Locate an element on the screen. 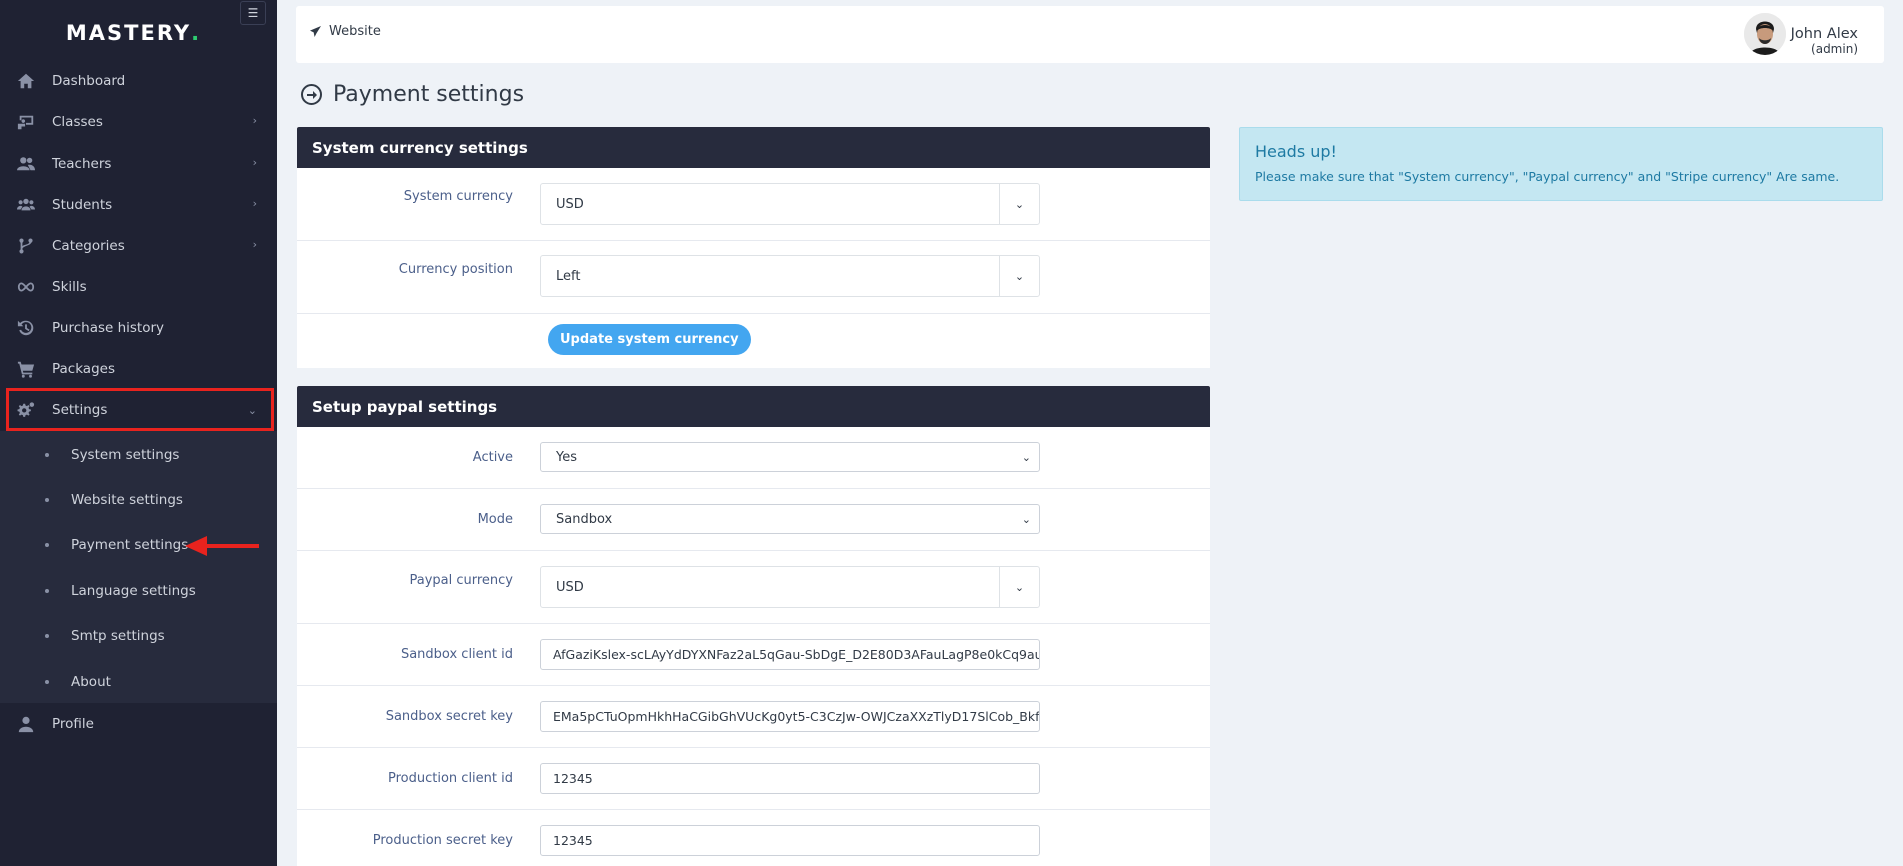 The width and height of the screenshot is (1903, 866). users-icon is located at coordinates (26, 164).